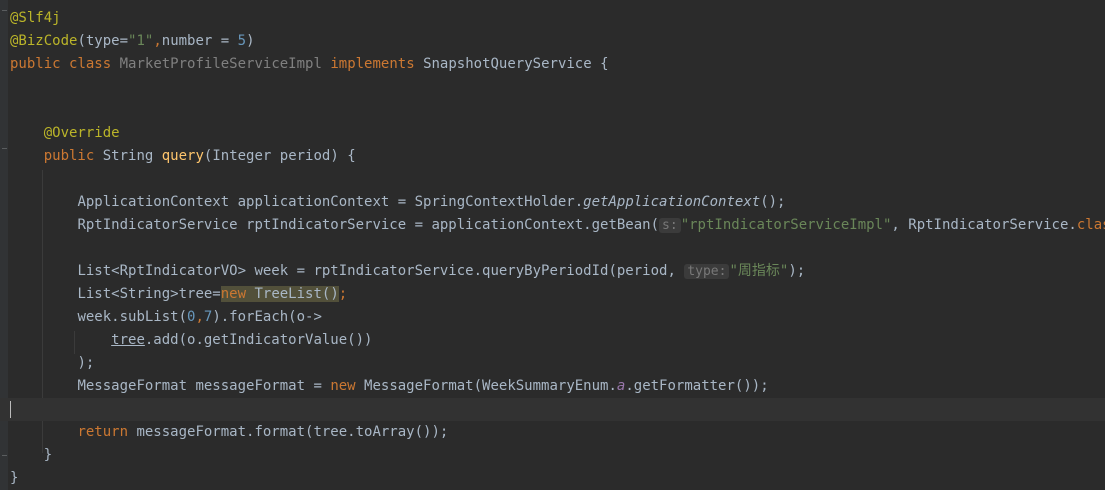 The image size is (1105, 490). I want to click on code-line: tree.add(o.getIndicatorValue()), so click(552, 340).